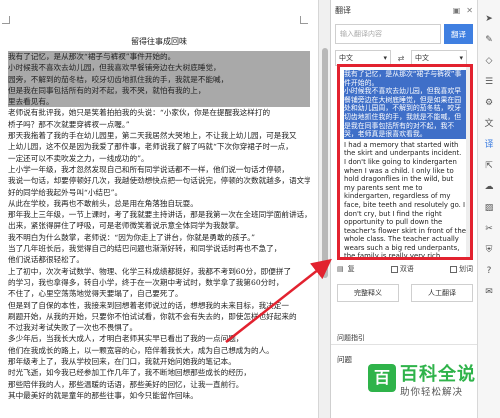  Describe the element at coordinates (65, 192) in the screenshot. I see `document-line: 好的同学给我起外号叫“小结巴”。` at that location.